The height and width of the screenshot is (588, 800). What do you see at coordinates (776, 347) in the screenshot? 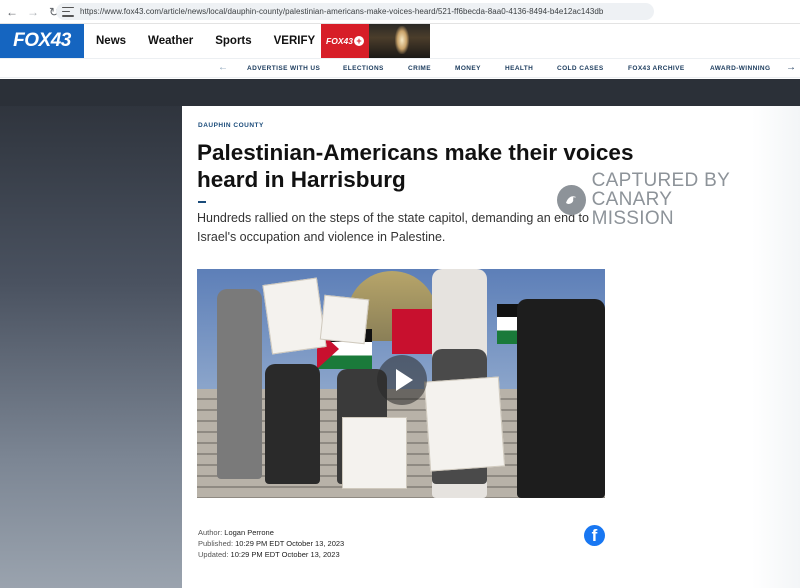
I see `right-gradient-panel` at bounding box center [776, 347].